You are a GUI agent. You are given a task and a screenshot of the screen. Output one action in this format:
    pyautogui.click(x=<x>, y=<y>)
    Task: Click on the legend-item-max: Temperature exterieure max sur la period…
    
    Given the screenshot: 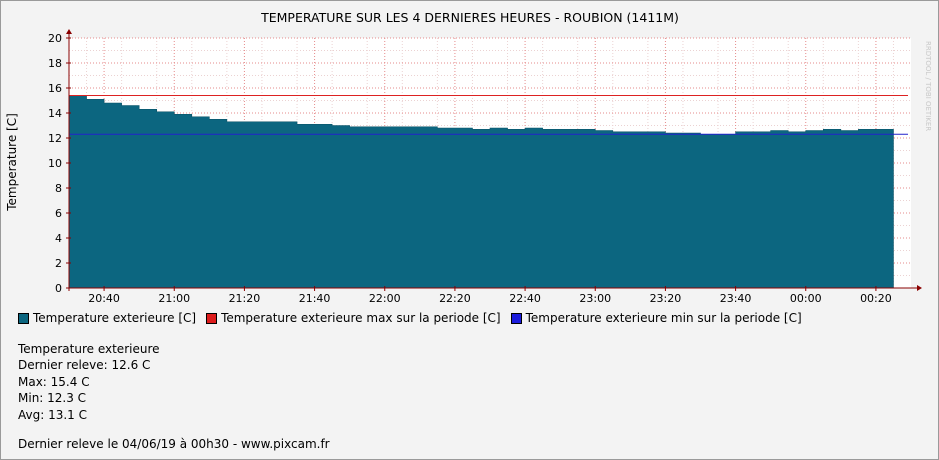 What is the action you would take?
    pyautogui.click(x=353, y=318)
    